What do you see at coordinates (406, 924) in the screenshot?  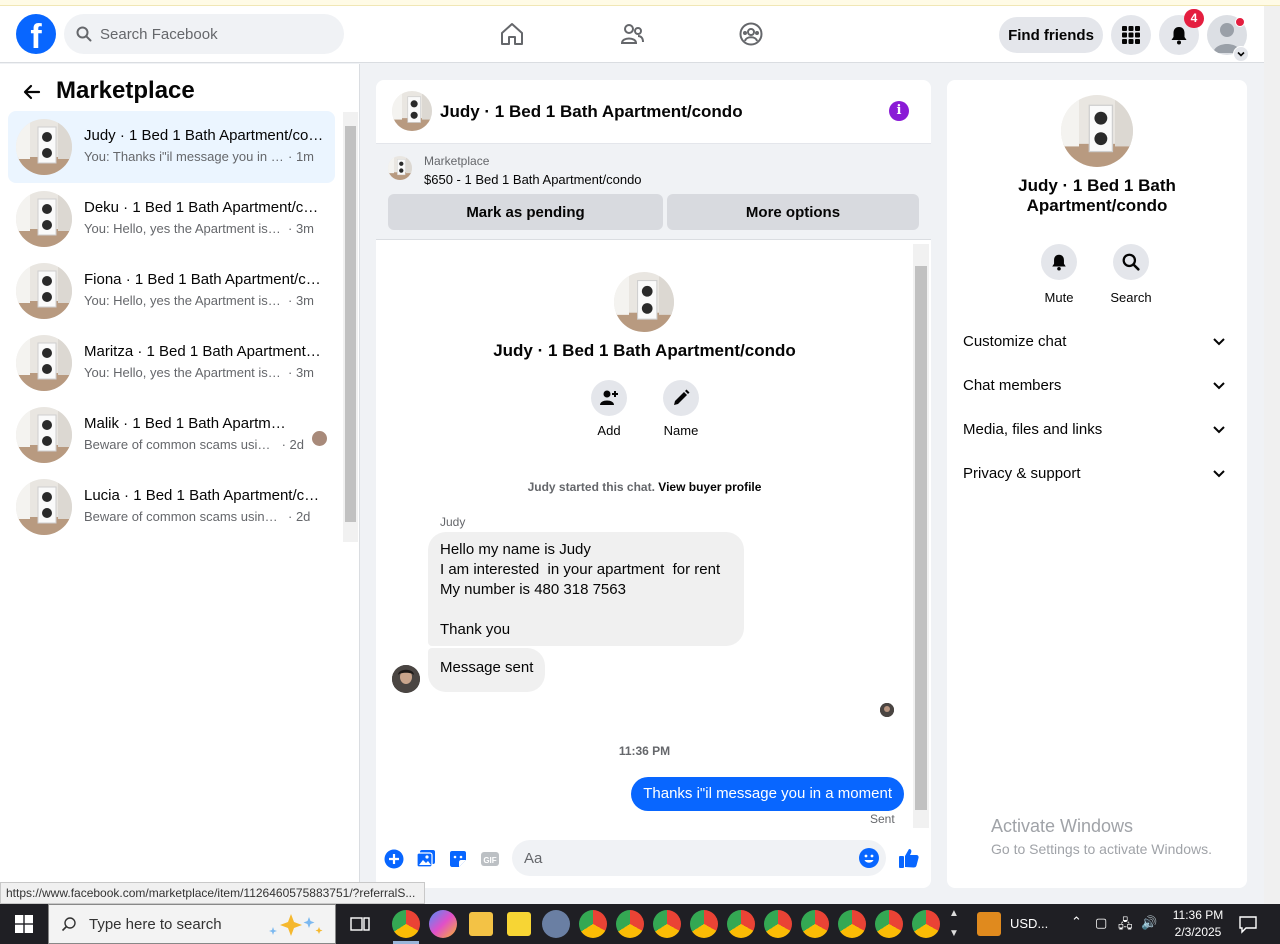 I see `chrome-app-icon` at bounding box center [406, 924].